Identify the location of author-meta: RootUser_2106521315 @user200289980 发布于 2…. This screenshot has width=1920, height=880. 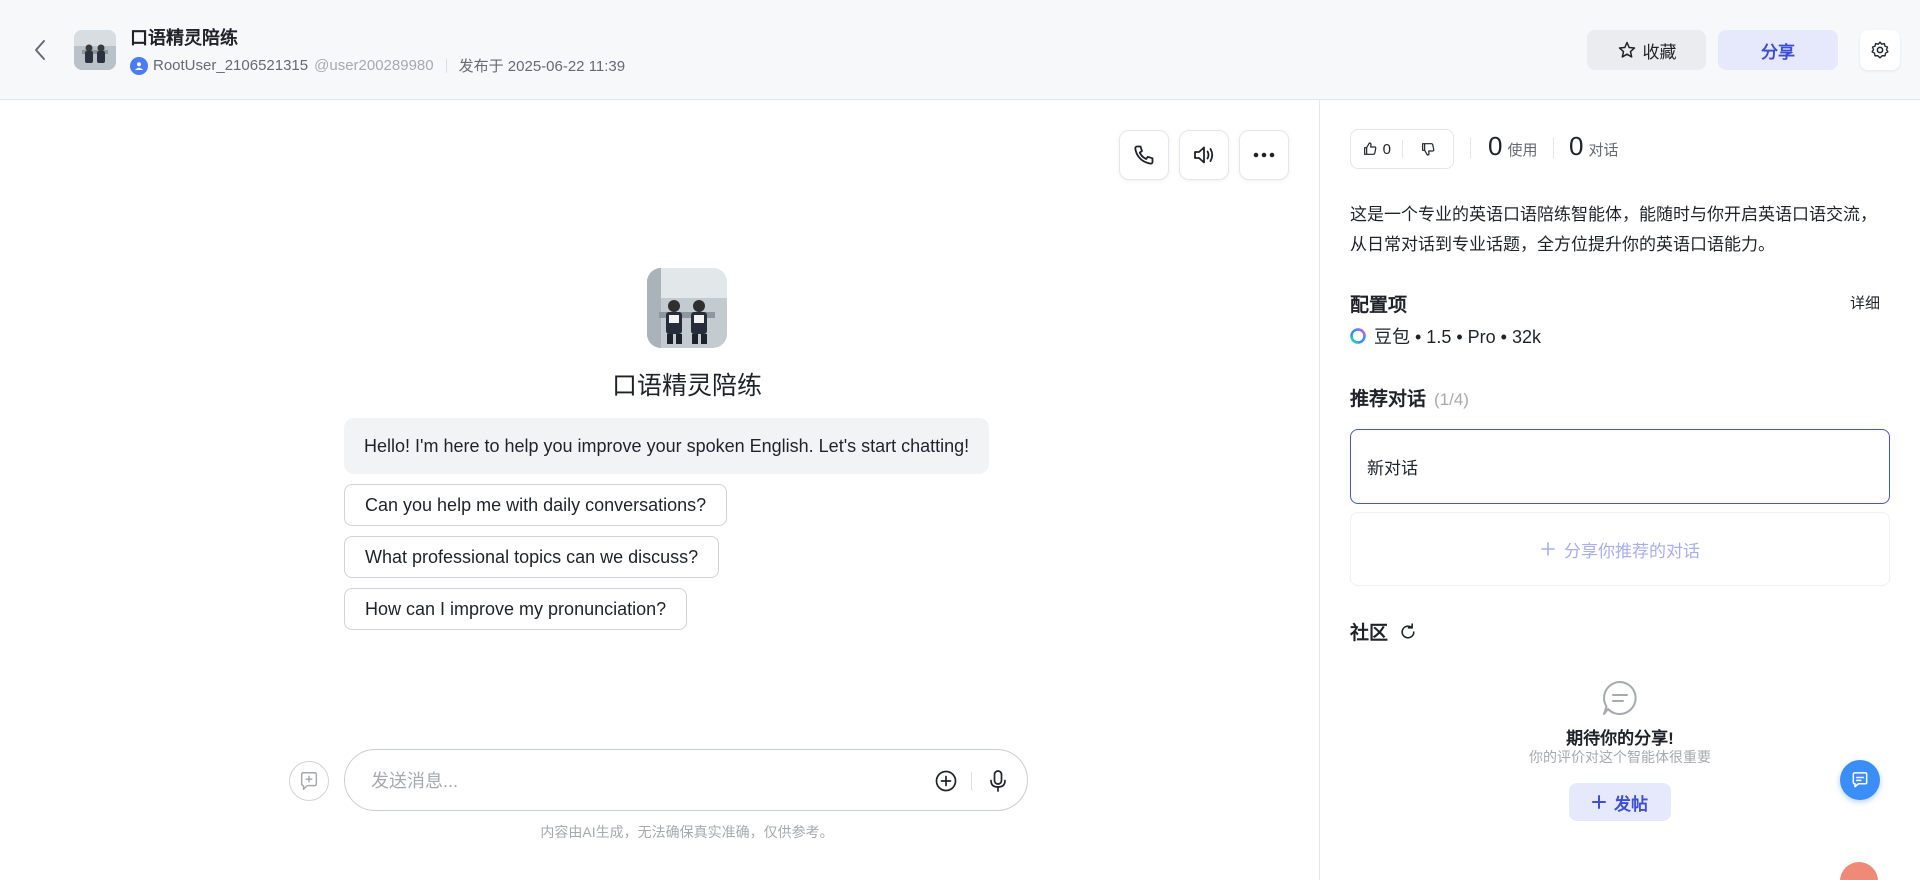
(377, 65).